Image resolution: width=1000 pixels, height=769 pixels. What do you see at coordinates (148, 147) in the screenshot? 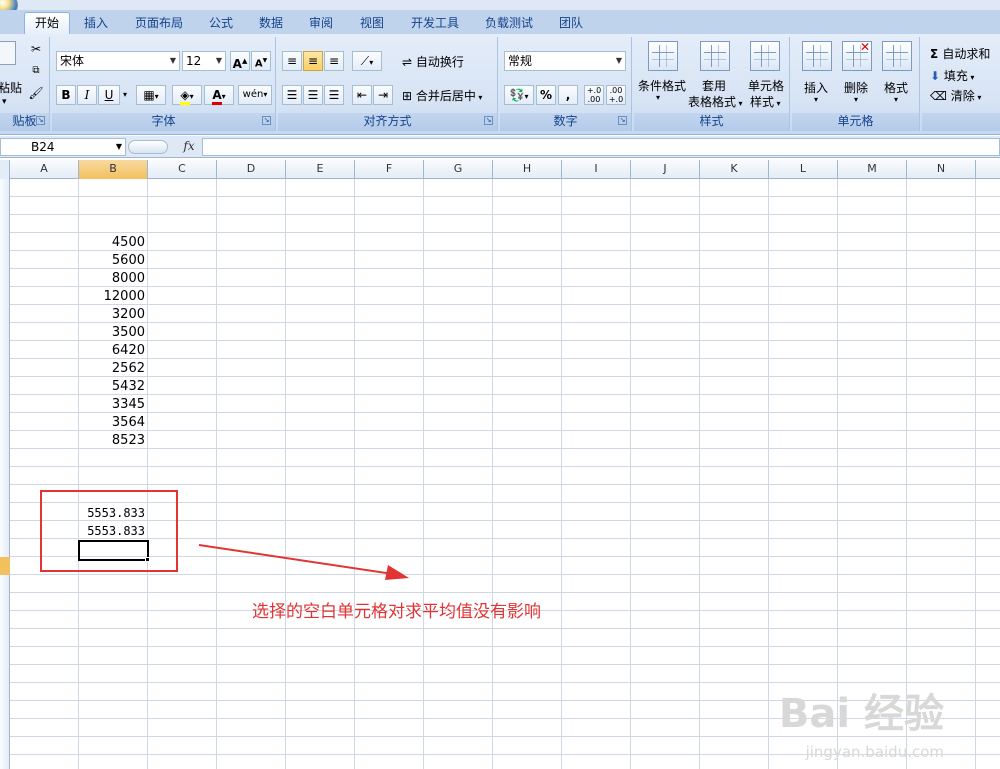
I see `formula-bar-splitter` at bounding box center [148, 147].